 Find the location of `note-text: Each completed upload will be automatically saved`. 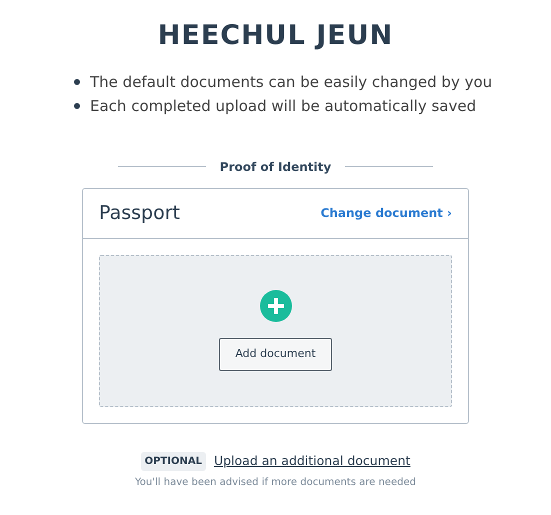

note-text: Each completed upload will be automatically saved is located at coordinates (283, 106).